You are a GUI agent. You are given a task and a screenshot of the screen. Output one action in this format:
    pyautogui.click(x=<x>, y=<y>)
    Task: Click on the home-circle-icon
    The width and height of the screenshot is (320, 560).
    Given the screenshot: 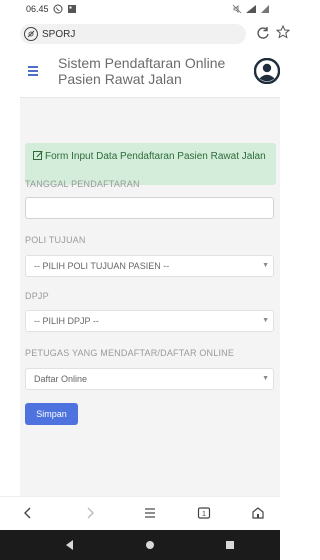 What is the action you would take?
    pyautogui.click(x=150, y=545)
    